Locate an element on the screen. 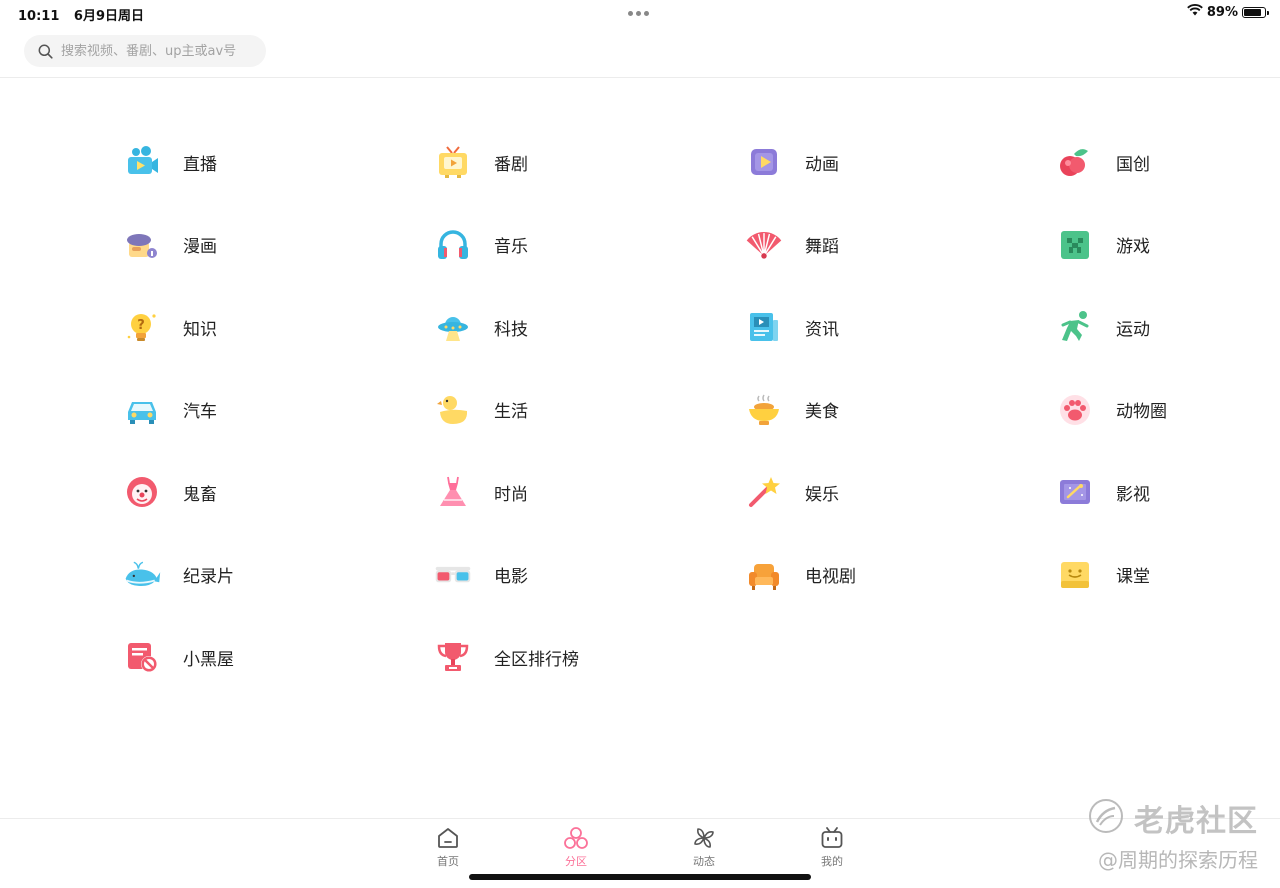  ufo-icon is located at coordinates (453, 327).